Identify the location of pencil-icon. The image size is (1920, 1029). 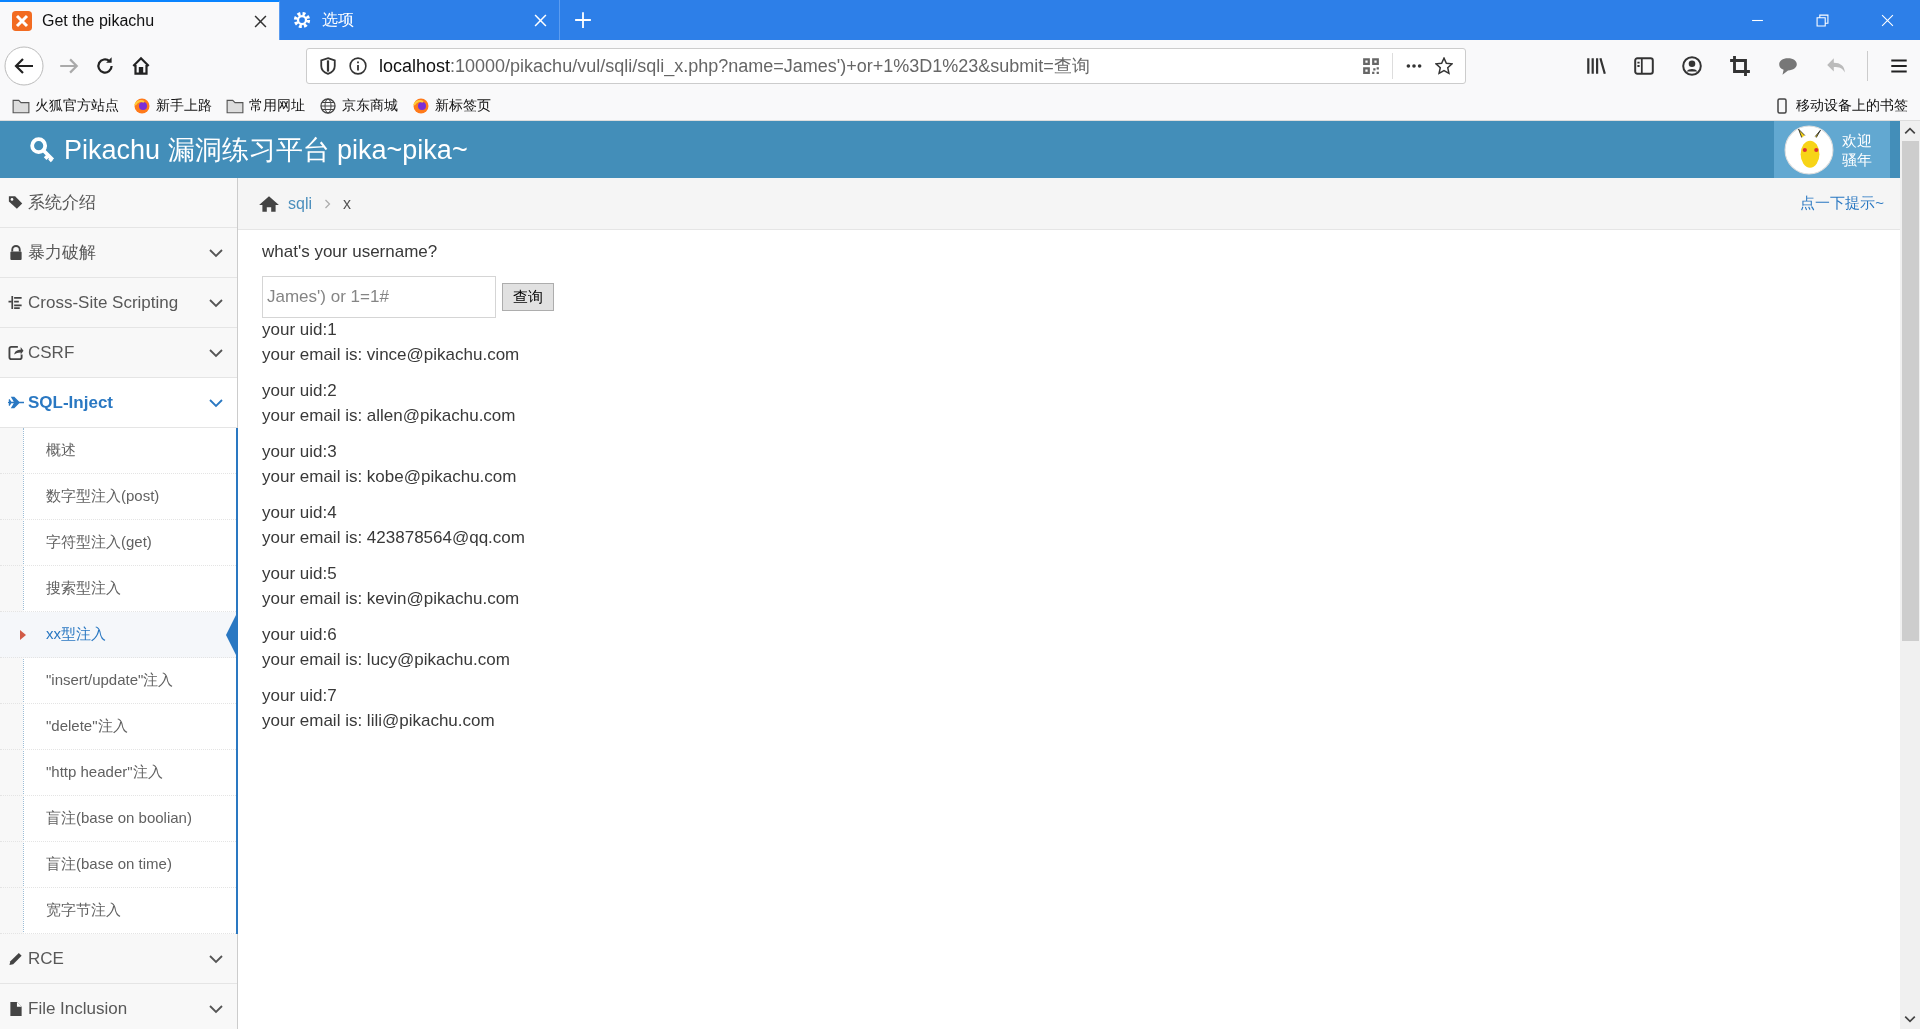
(16, 958).